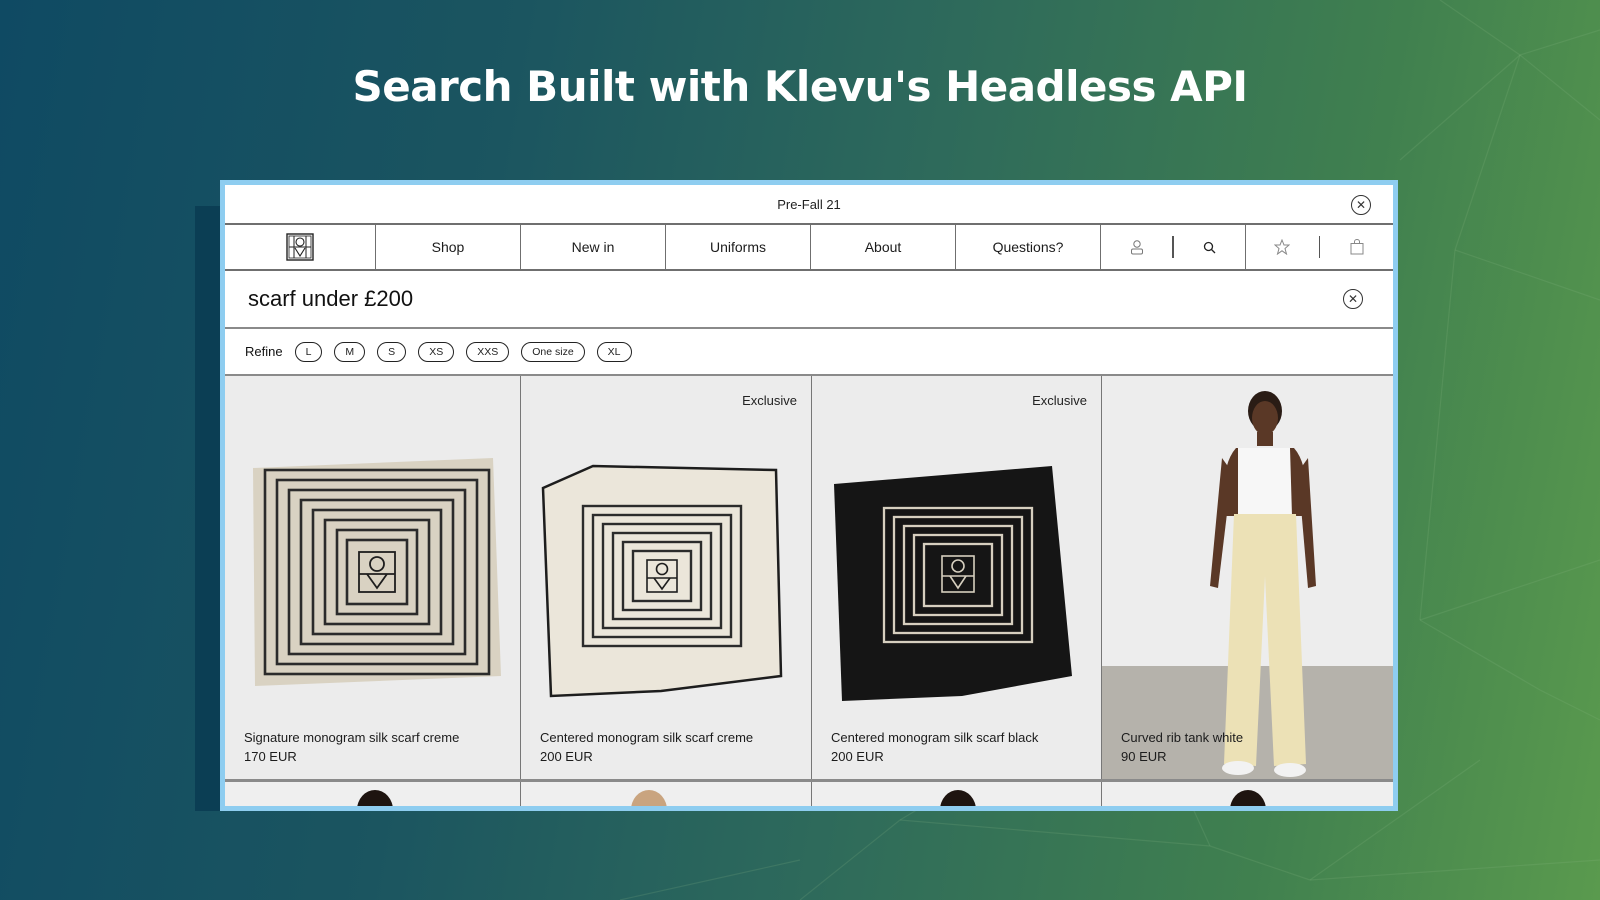 Image resolution: width=1600 pixels, height=900 pixels. I want to click on main-nav: Shop New in Uniforms About Questions?, so click(809, 248).